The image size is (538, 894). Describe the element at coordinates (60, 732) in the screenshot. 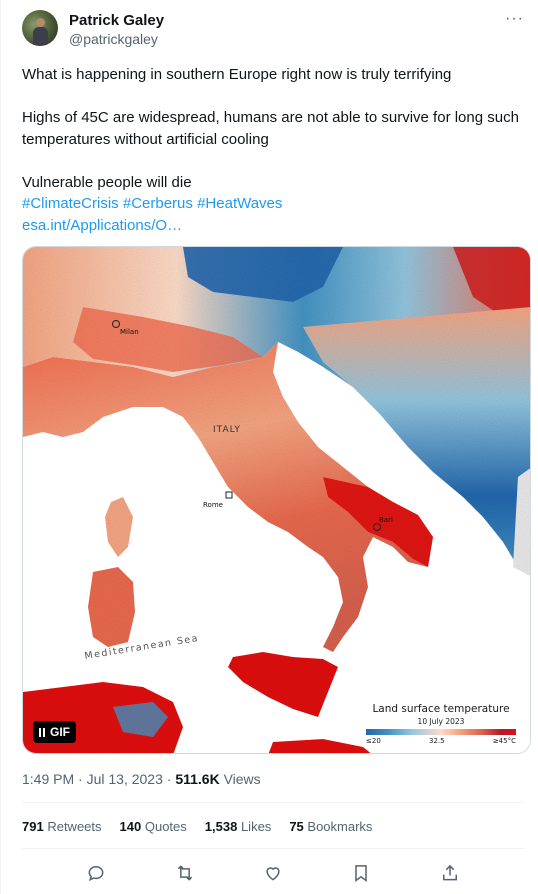

I see `gif-label: GIF` at that location.